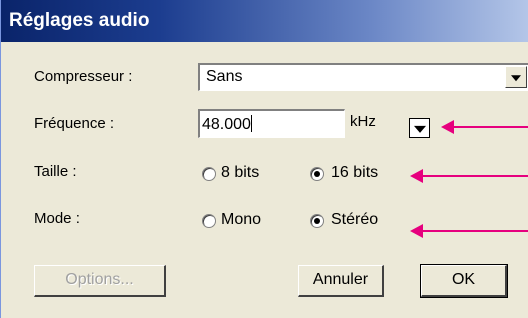 This screenshot has height=318, width=528. What do you see at coordinates (57, 218) in the screenshot?
I see `mode-label: Mode :` at bounding box center [57, 218].